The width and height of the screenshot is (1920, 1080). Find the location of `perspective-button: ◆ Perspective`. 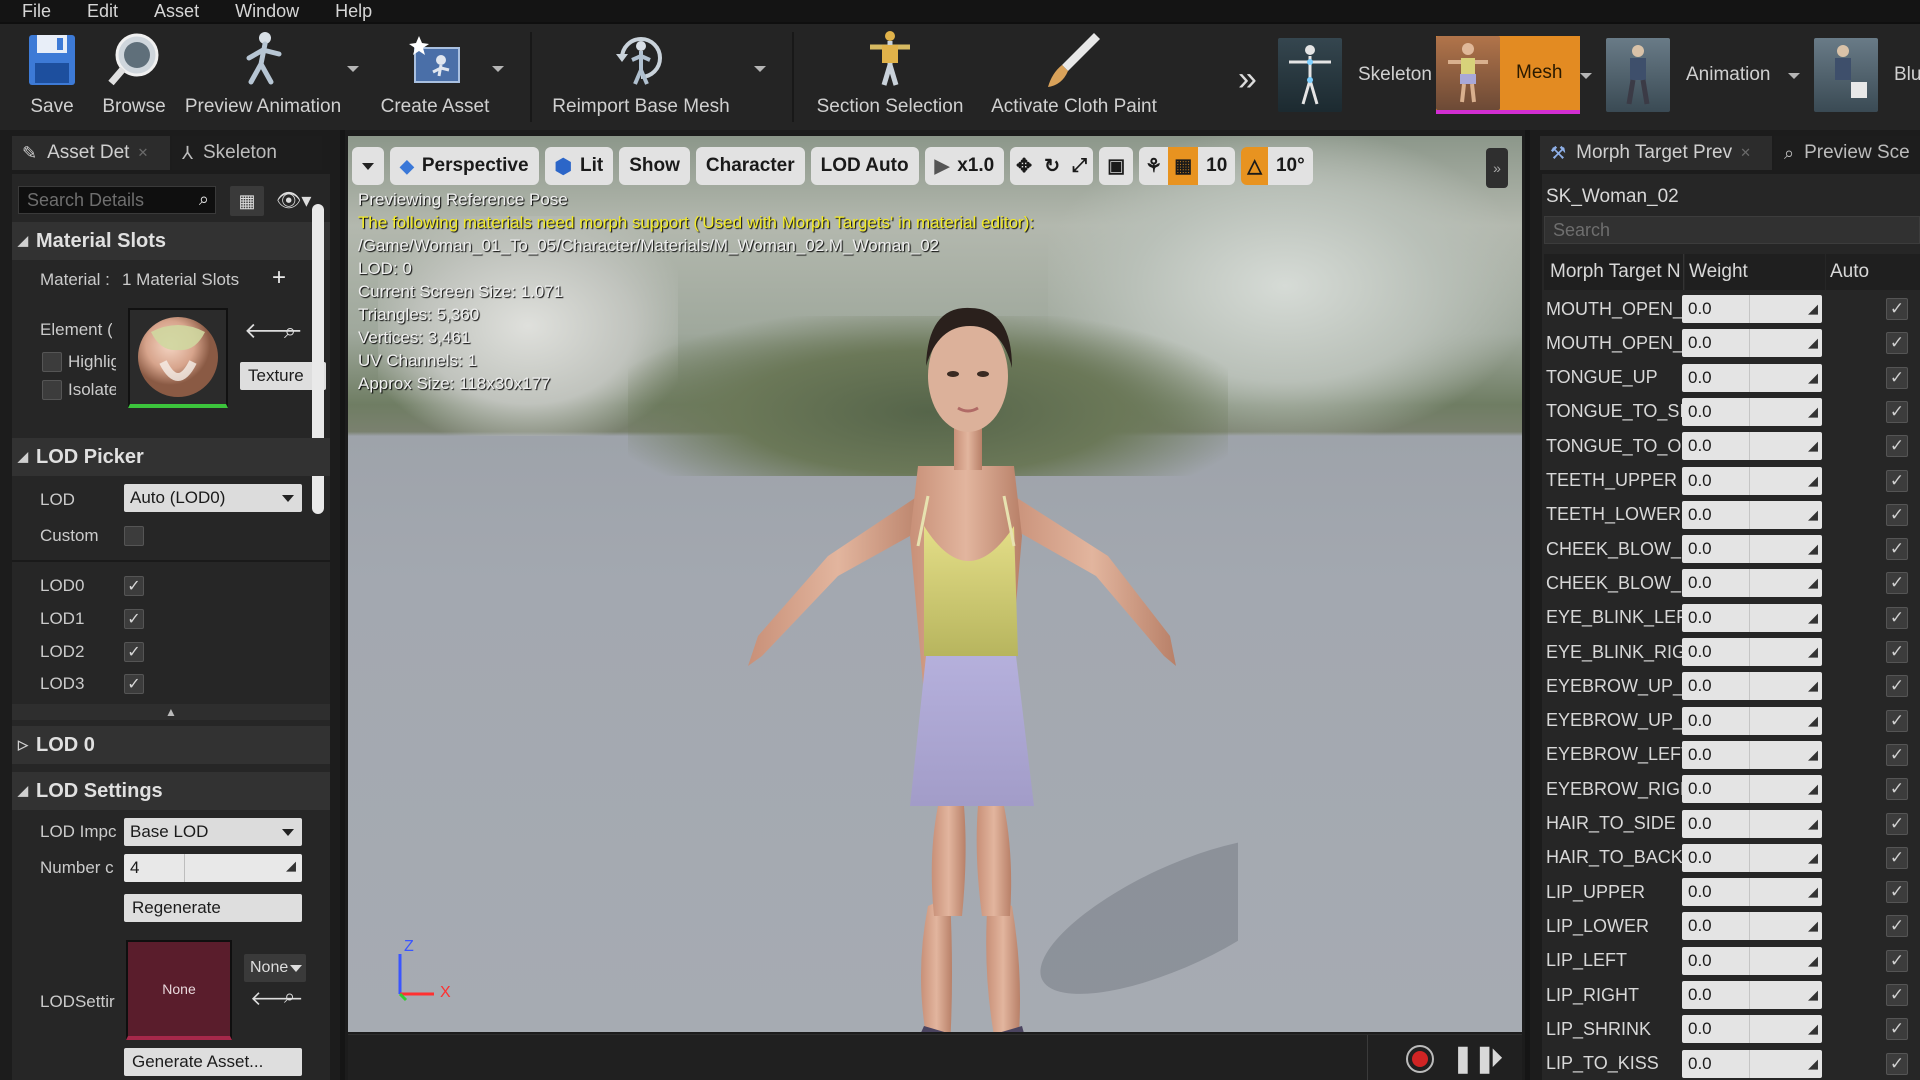

perspective-button: ◆ Perspective is located at coordinates (464, 166).